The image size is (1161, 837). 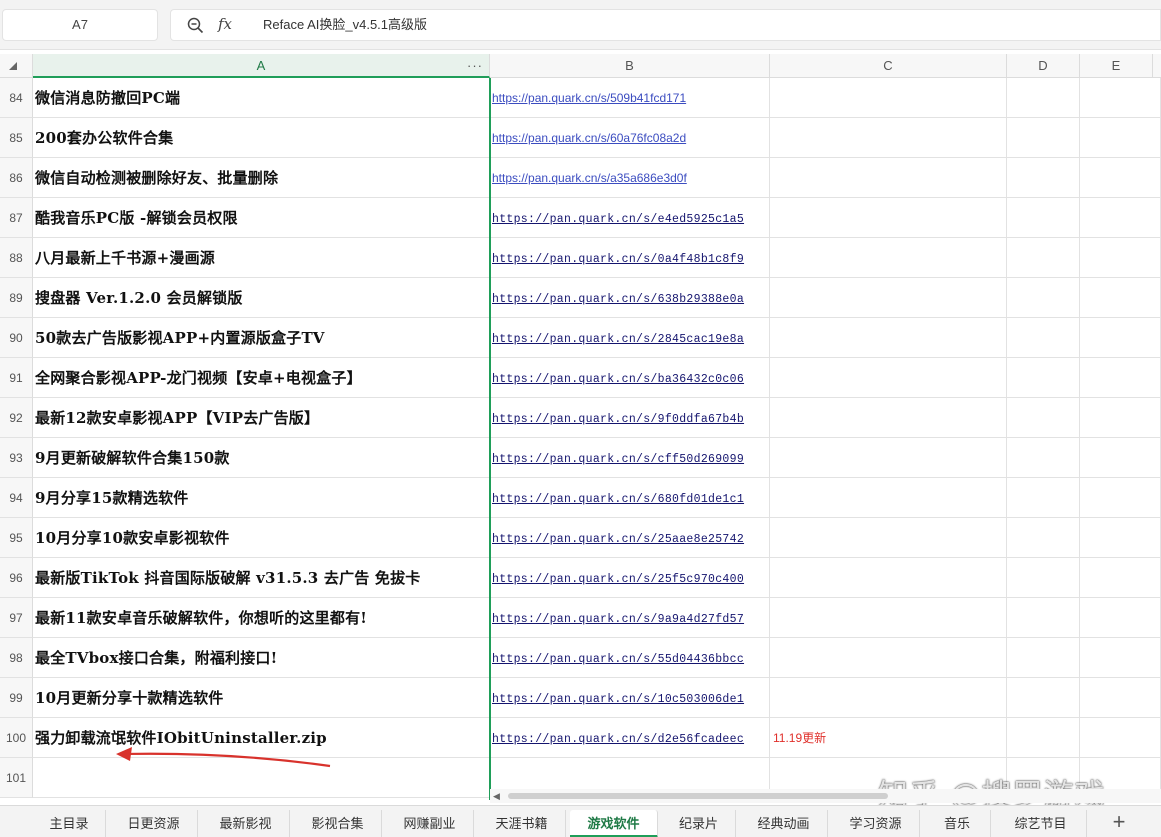 I want to click on cell-name: 10月更新分享十款精选软件, so click(x=261, y=698).